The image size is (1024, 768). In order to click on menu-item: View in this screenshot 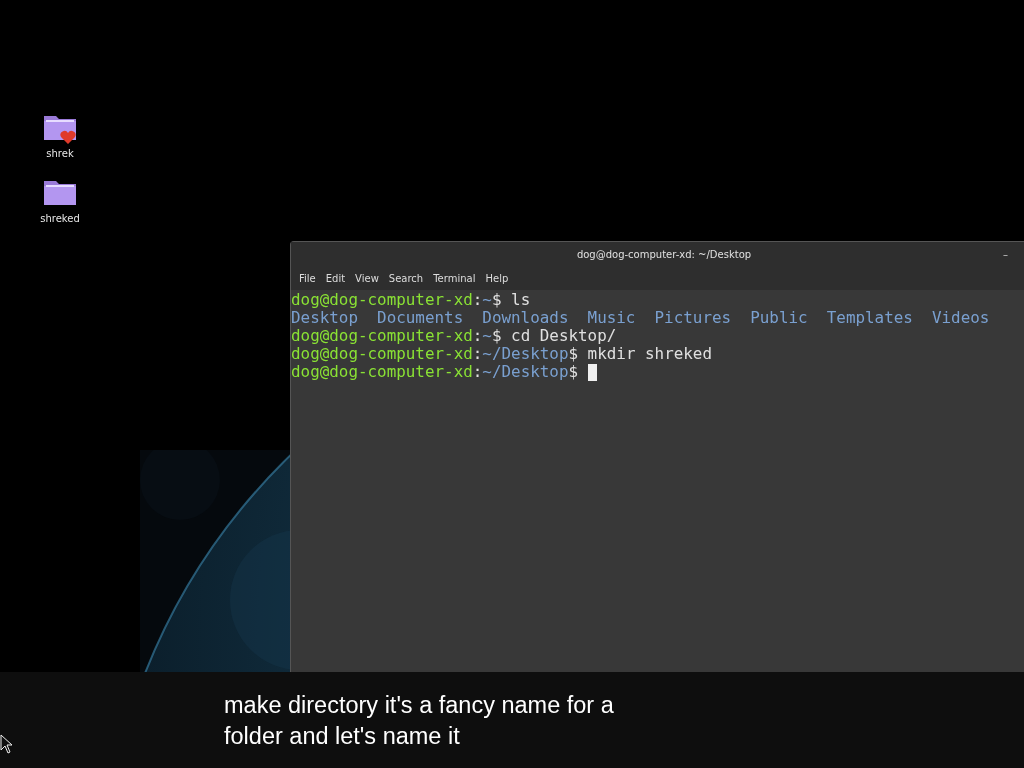, I will do `click(367, 278)`.